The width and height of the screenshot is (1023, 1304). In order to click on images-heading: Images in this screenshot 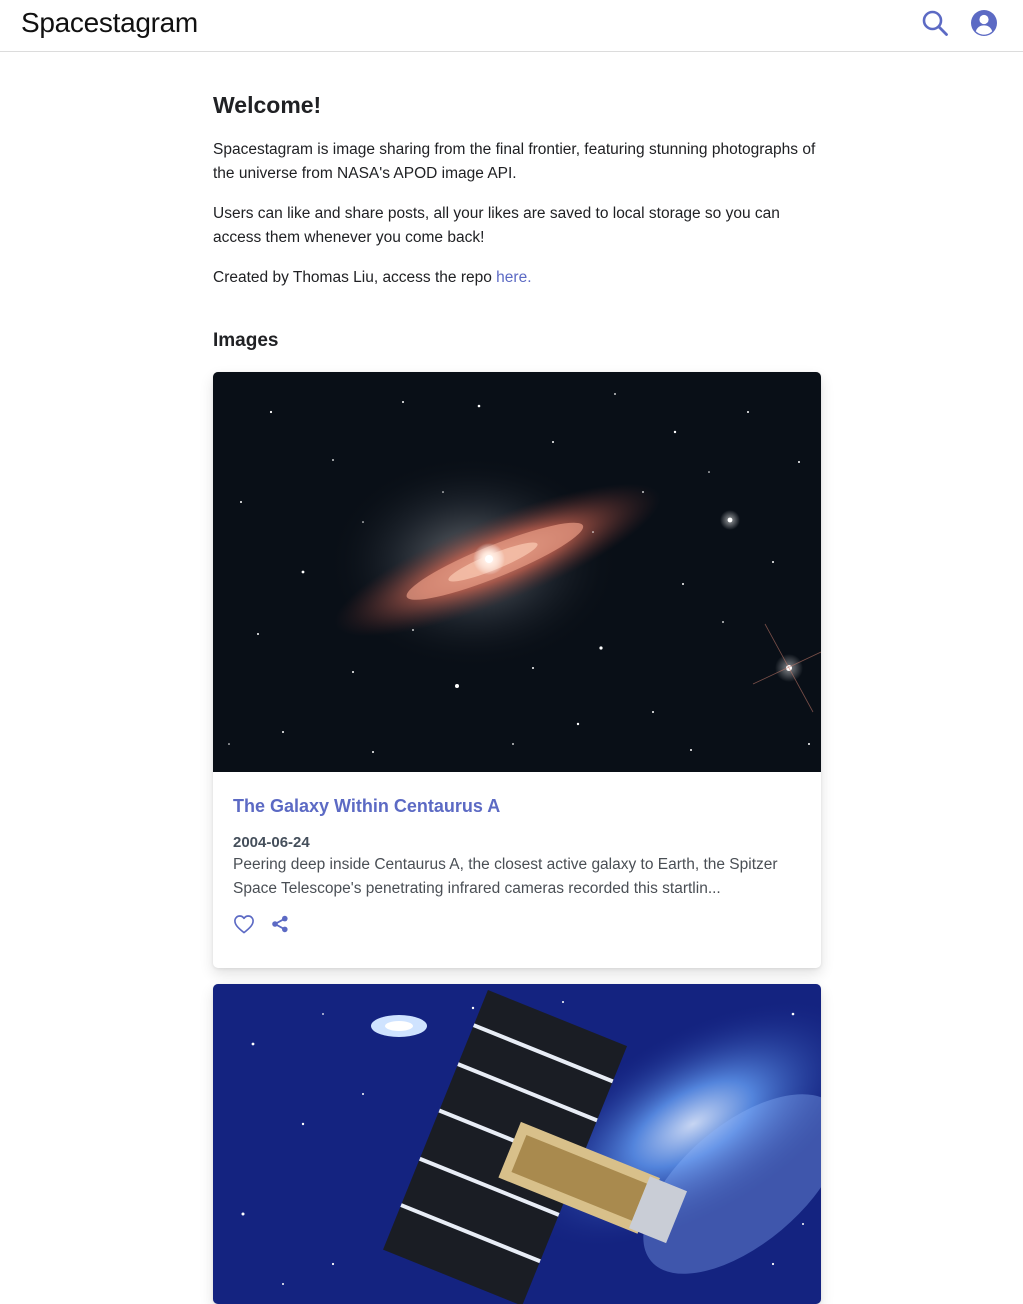, I will do `click(246, 340)`.